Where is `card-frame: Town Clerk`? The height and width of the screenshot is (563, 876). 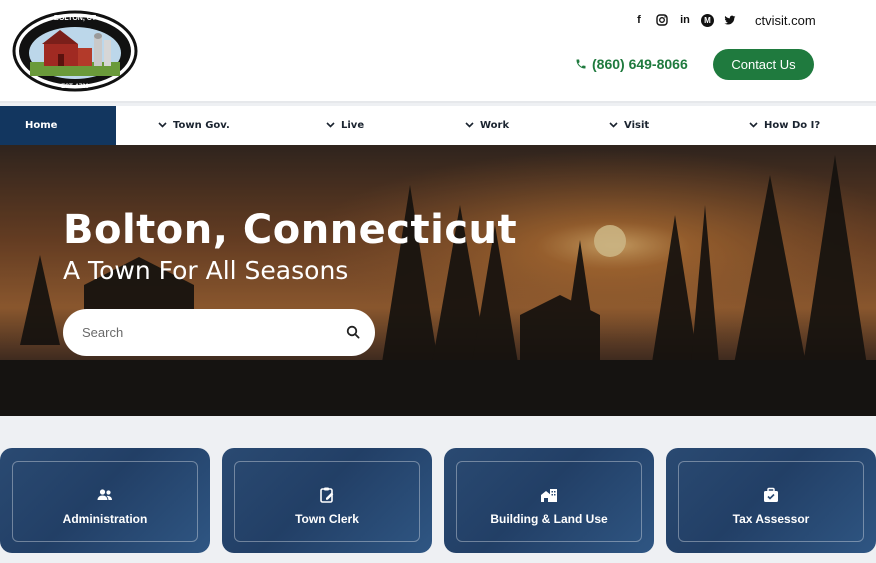
card-frame: Town Clerk is located at coordinates (327, 501).